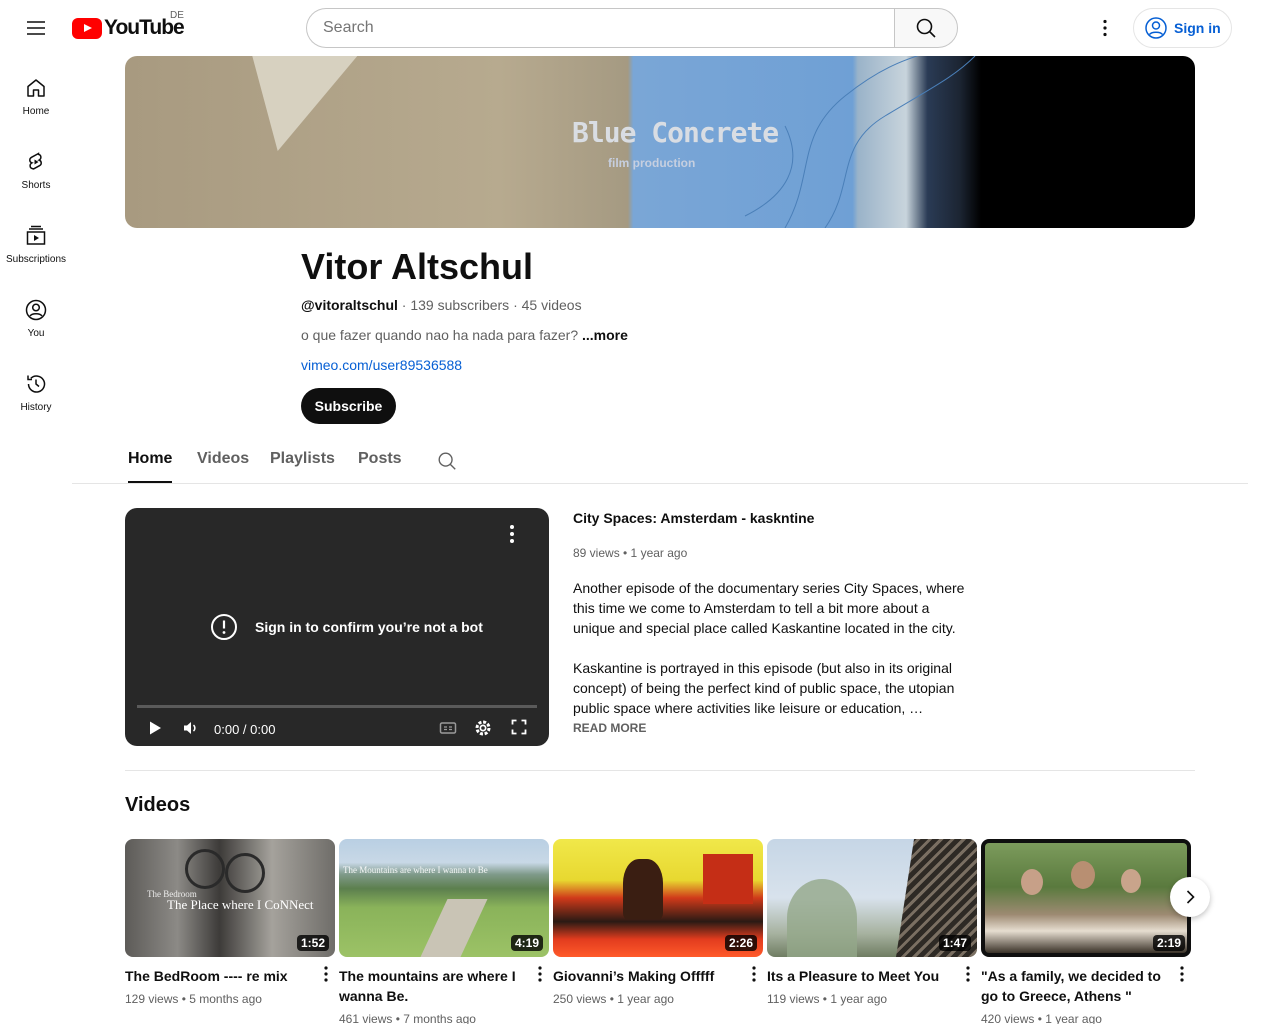  What do you see at coordinates (193, 999) in the screenshot?
I see `video-meta: 129 views • 5 months ago` at bounding box center [193, 999].